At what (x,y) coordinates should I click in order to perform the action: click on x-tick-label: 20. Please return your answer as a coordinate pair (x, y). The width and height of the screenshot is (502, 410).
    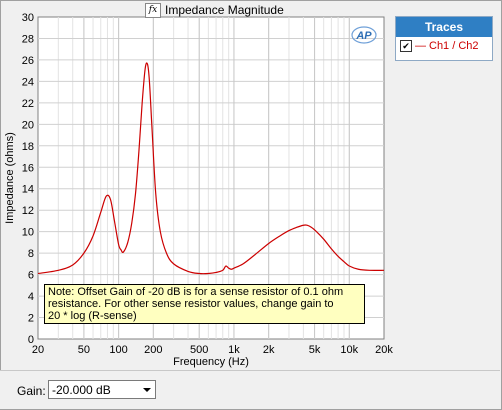
    Looking at the image, I should click on (38, 350).